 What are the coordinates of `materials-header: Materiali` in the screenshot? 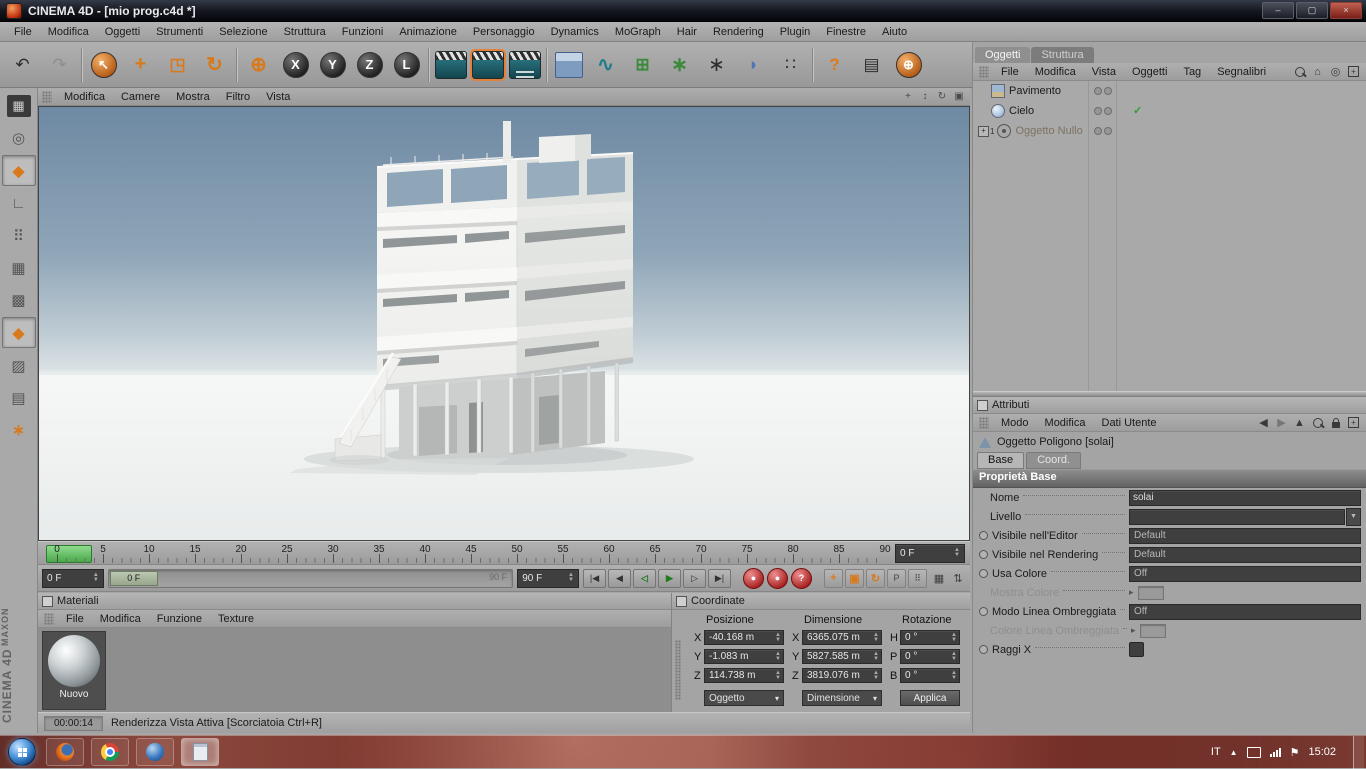 It's located at (354, 601).